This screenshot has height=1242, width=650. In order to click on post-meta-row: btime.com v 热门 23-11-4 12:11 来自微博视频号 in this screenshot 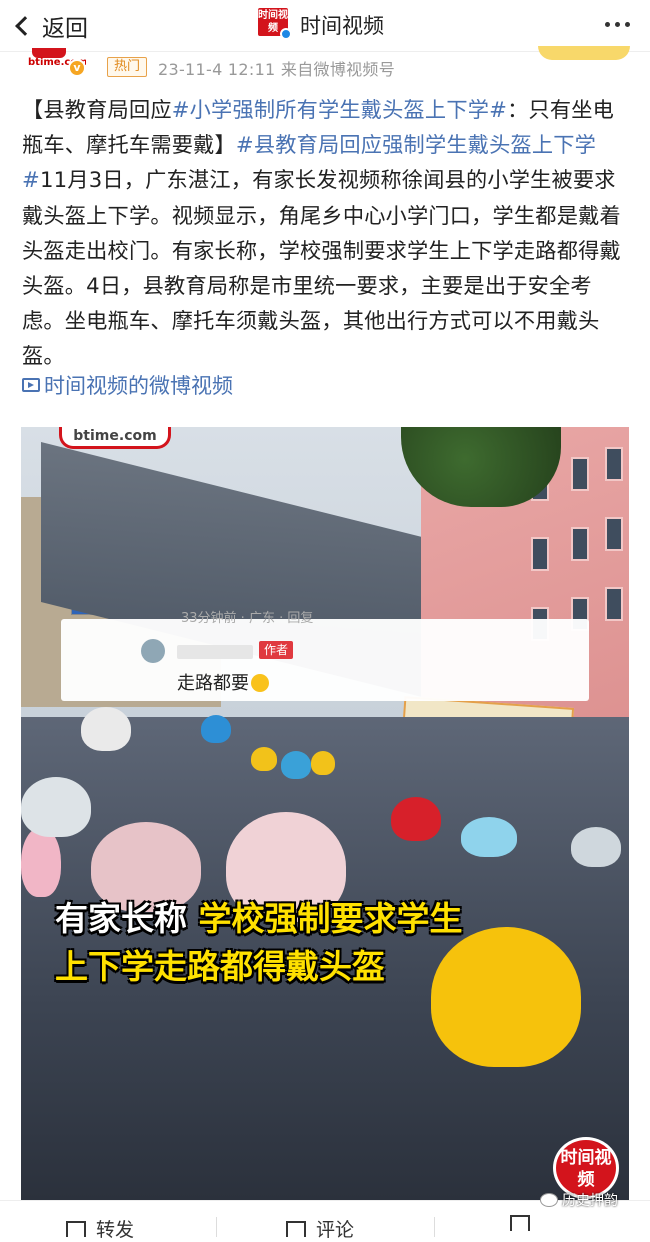, I will do `click(325, 66)`.